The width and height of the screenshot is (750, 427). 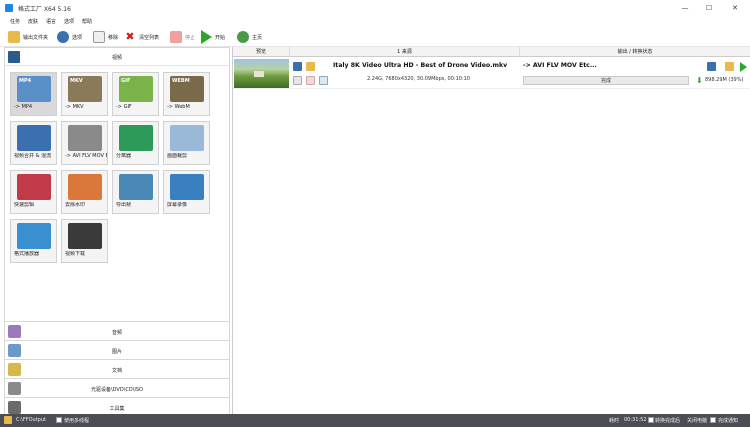 I want to click on output-size: 898.29M (39%), so click(x=724, y=80).